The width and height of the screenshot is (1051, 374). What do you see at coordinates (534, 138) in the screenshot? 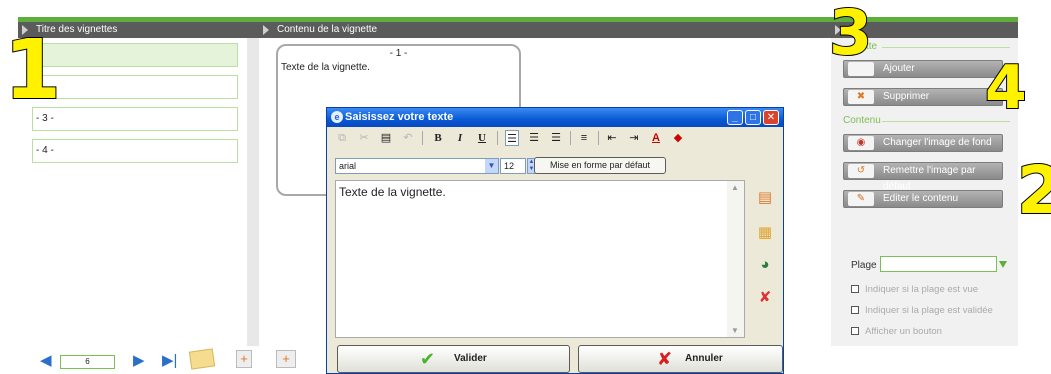
I see `align-center-icon: ☰` at bounding box center [534, 138].